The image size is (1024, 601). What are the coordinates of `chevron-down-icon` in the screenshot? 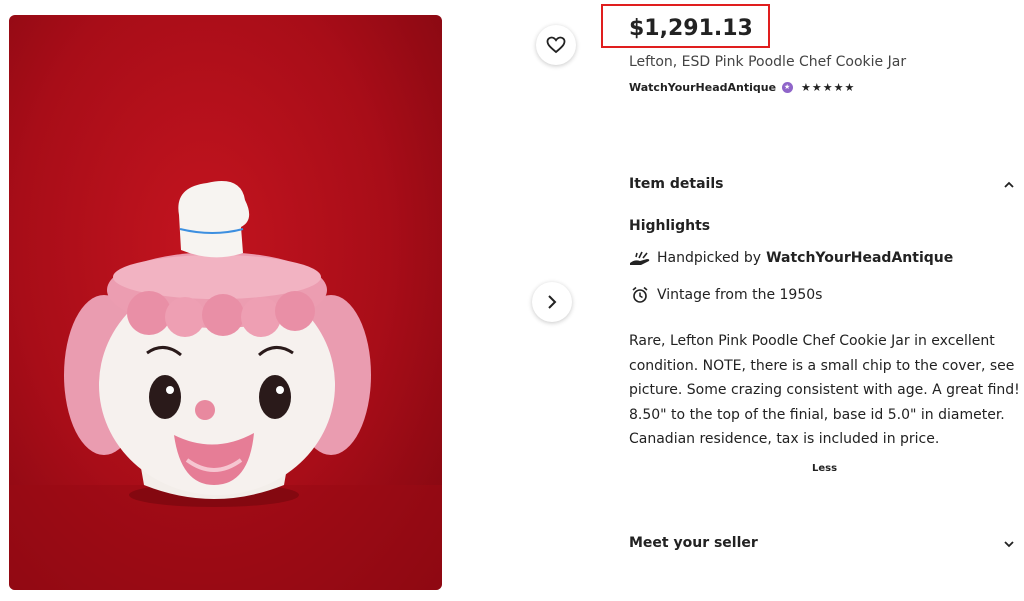 It's located at (1009, 544).